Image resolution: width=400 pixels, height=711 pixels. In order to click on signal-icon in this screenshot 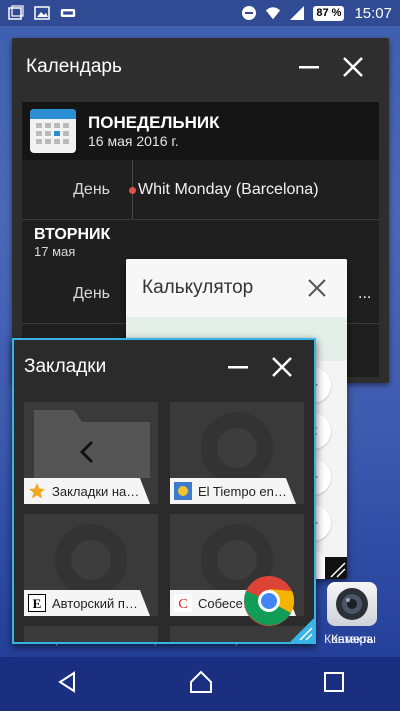, I will do `click(297, 13)`.